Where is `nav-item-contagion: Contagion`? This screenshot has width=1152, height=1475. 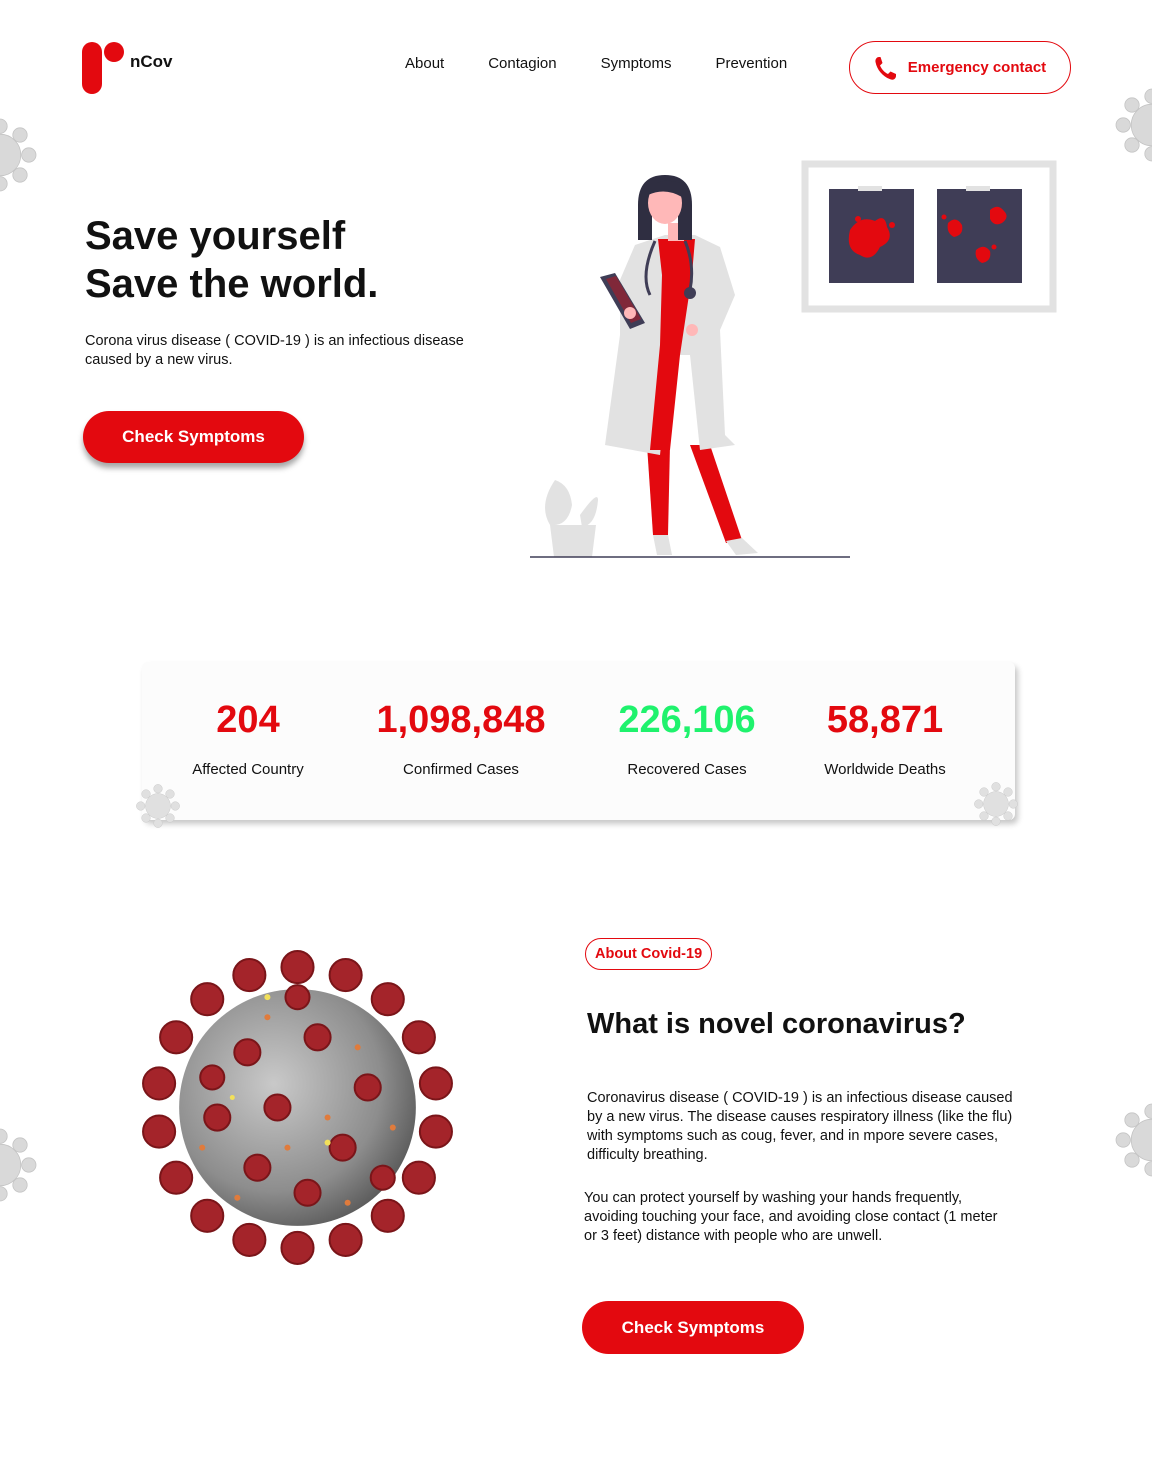
nav-item-contagion: Contagion is located at coordinates (522, 63).